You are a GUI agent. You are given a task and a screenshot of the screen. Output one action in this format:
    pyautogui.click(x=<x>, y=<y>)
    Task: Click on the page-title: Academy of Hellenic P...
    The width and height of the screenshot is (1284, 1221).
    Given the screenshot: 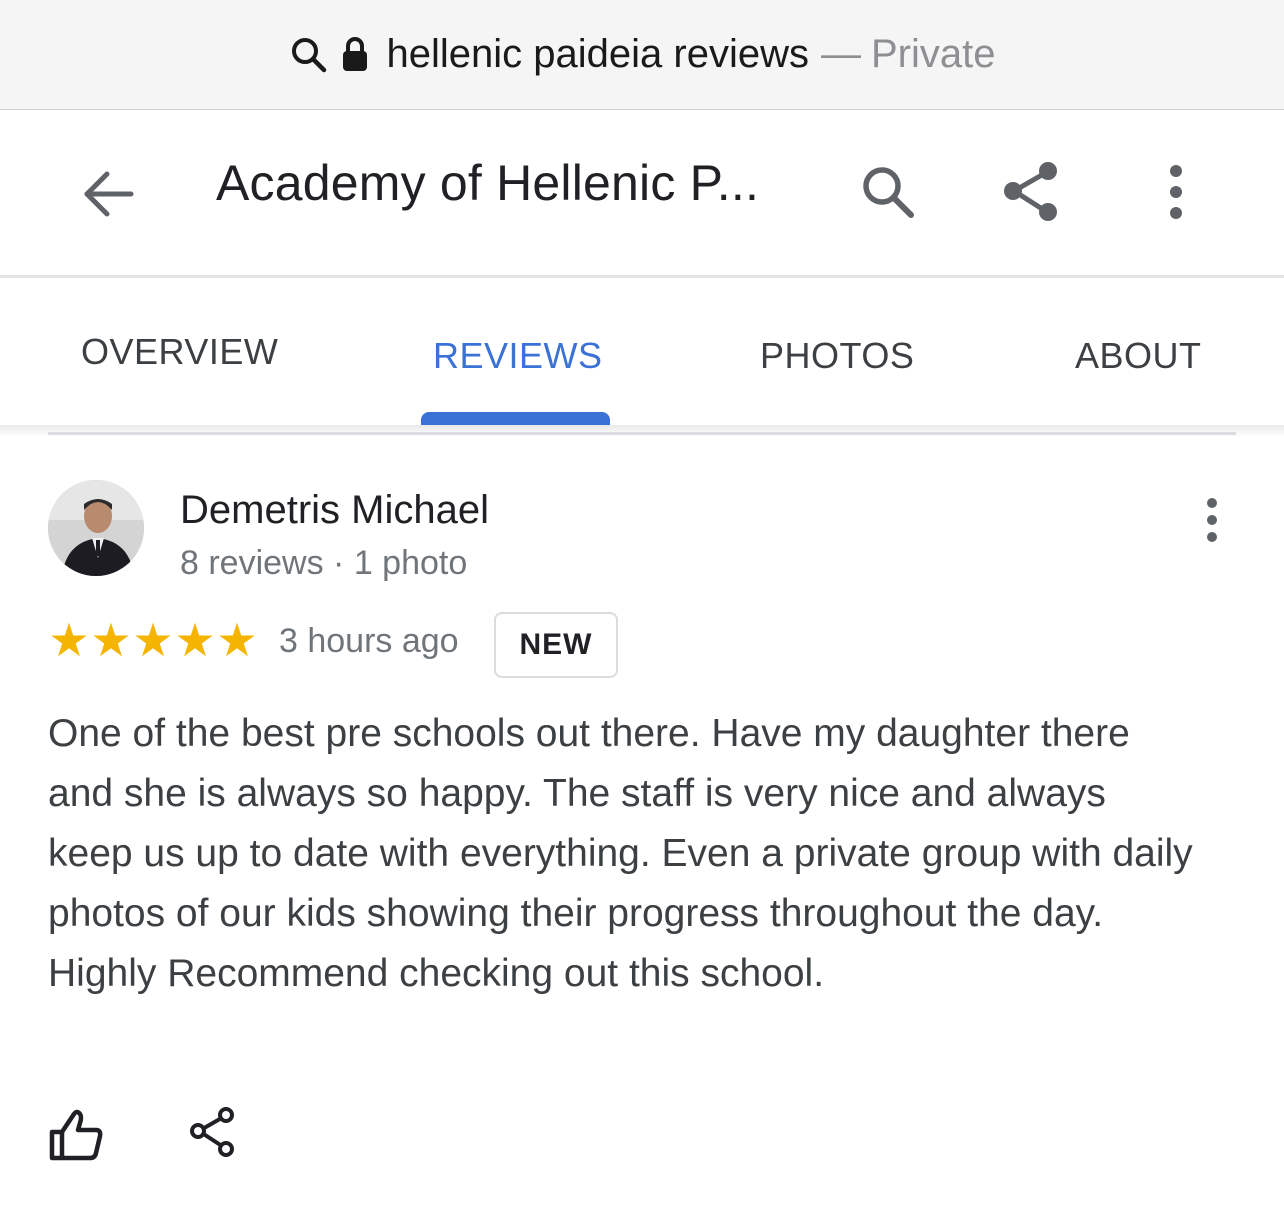 What is the action you would take?
    pyautogui.click(x=488, y=183)
    